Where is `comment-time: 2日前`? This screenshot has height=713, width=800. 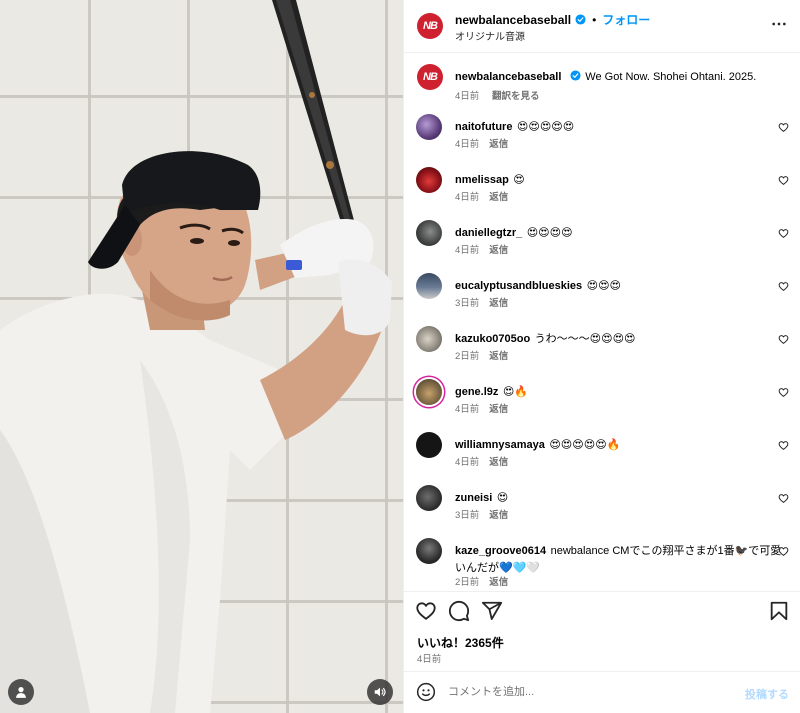
comment-time: 2日前 is located at coordinates (467, 582).